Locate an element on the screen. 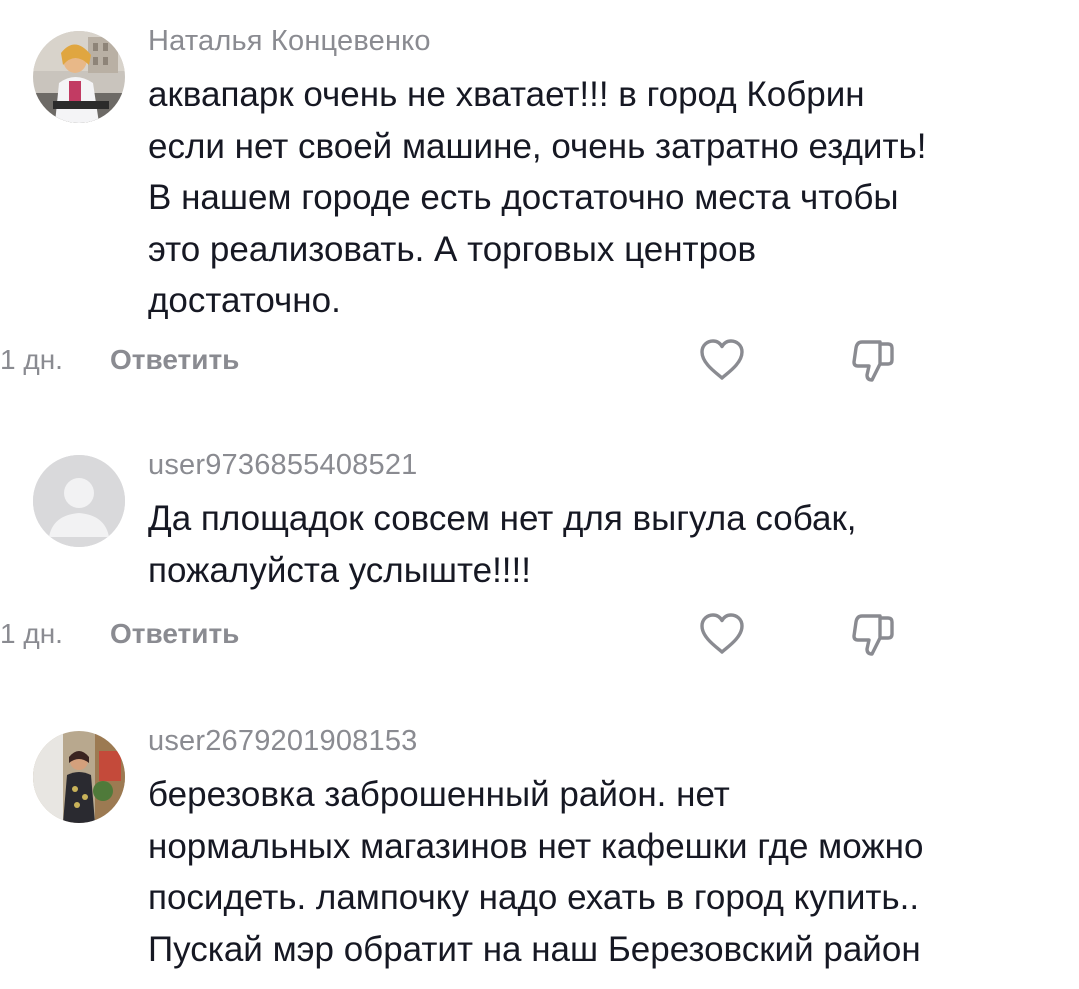  comment-username: Наталья Концевенко is located at coordinates (598, 41).